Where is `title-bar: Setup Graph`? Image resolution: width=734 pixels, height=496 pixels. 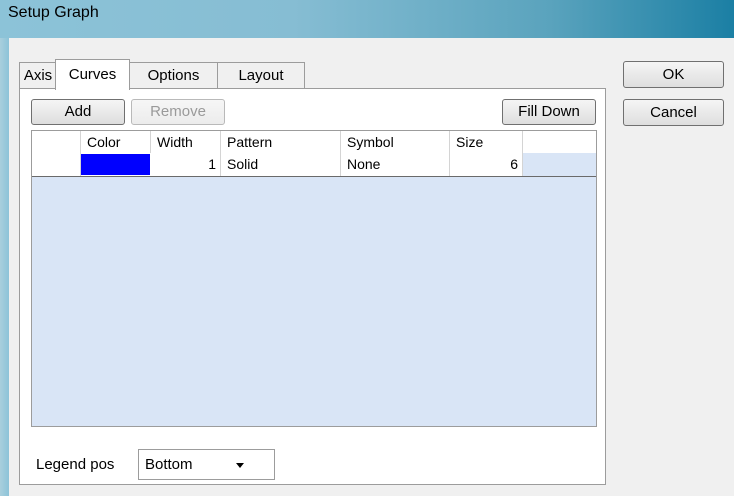
title-bar: Setup Graph is located at coordinates (367, 19).